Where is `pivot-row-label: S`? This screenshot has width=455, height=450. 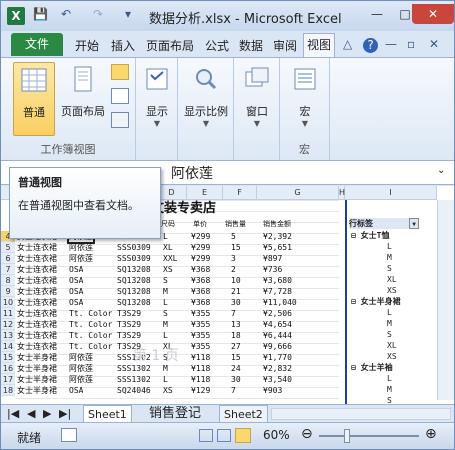 pivot-row-label: S is located at coordinates (389, 399).